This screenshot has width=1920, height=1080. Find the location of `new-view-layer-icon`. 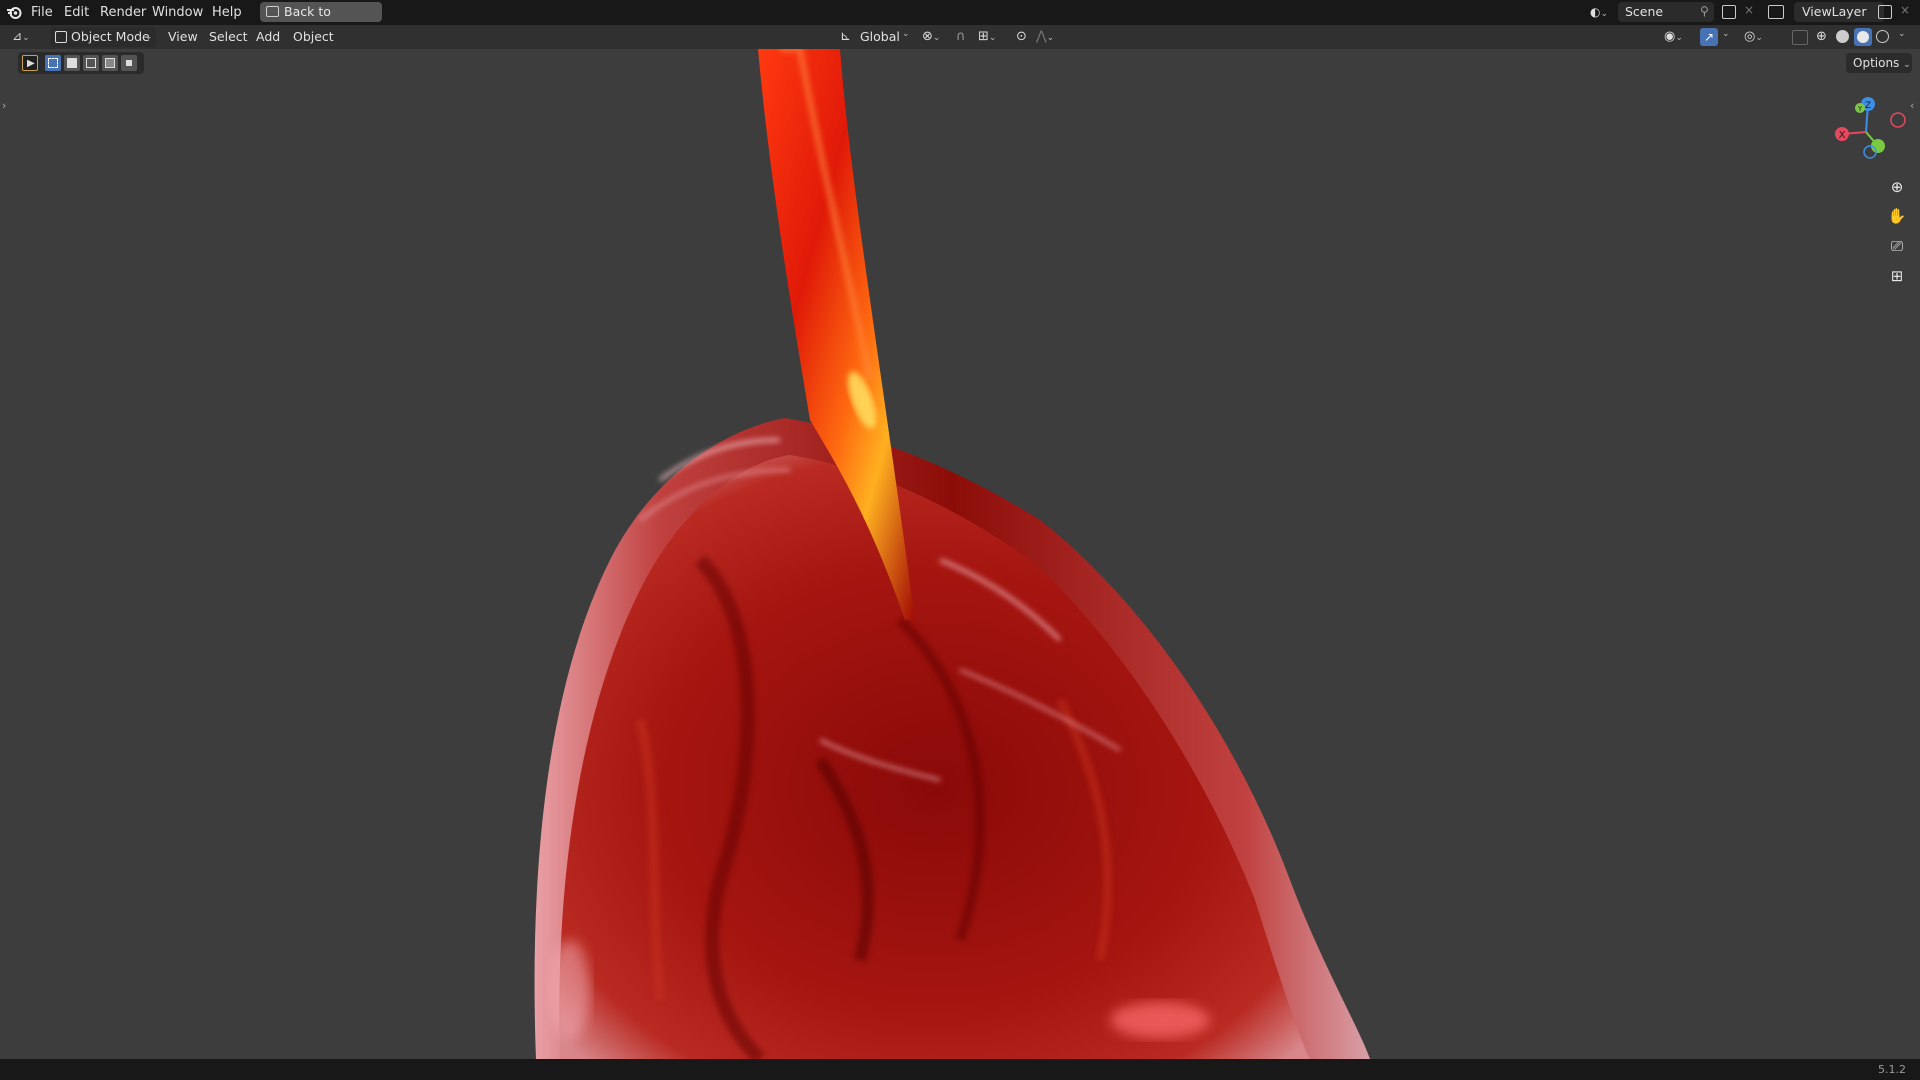

new-view-layer-icon is located at coordinates (1885, 12).